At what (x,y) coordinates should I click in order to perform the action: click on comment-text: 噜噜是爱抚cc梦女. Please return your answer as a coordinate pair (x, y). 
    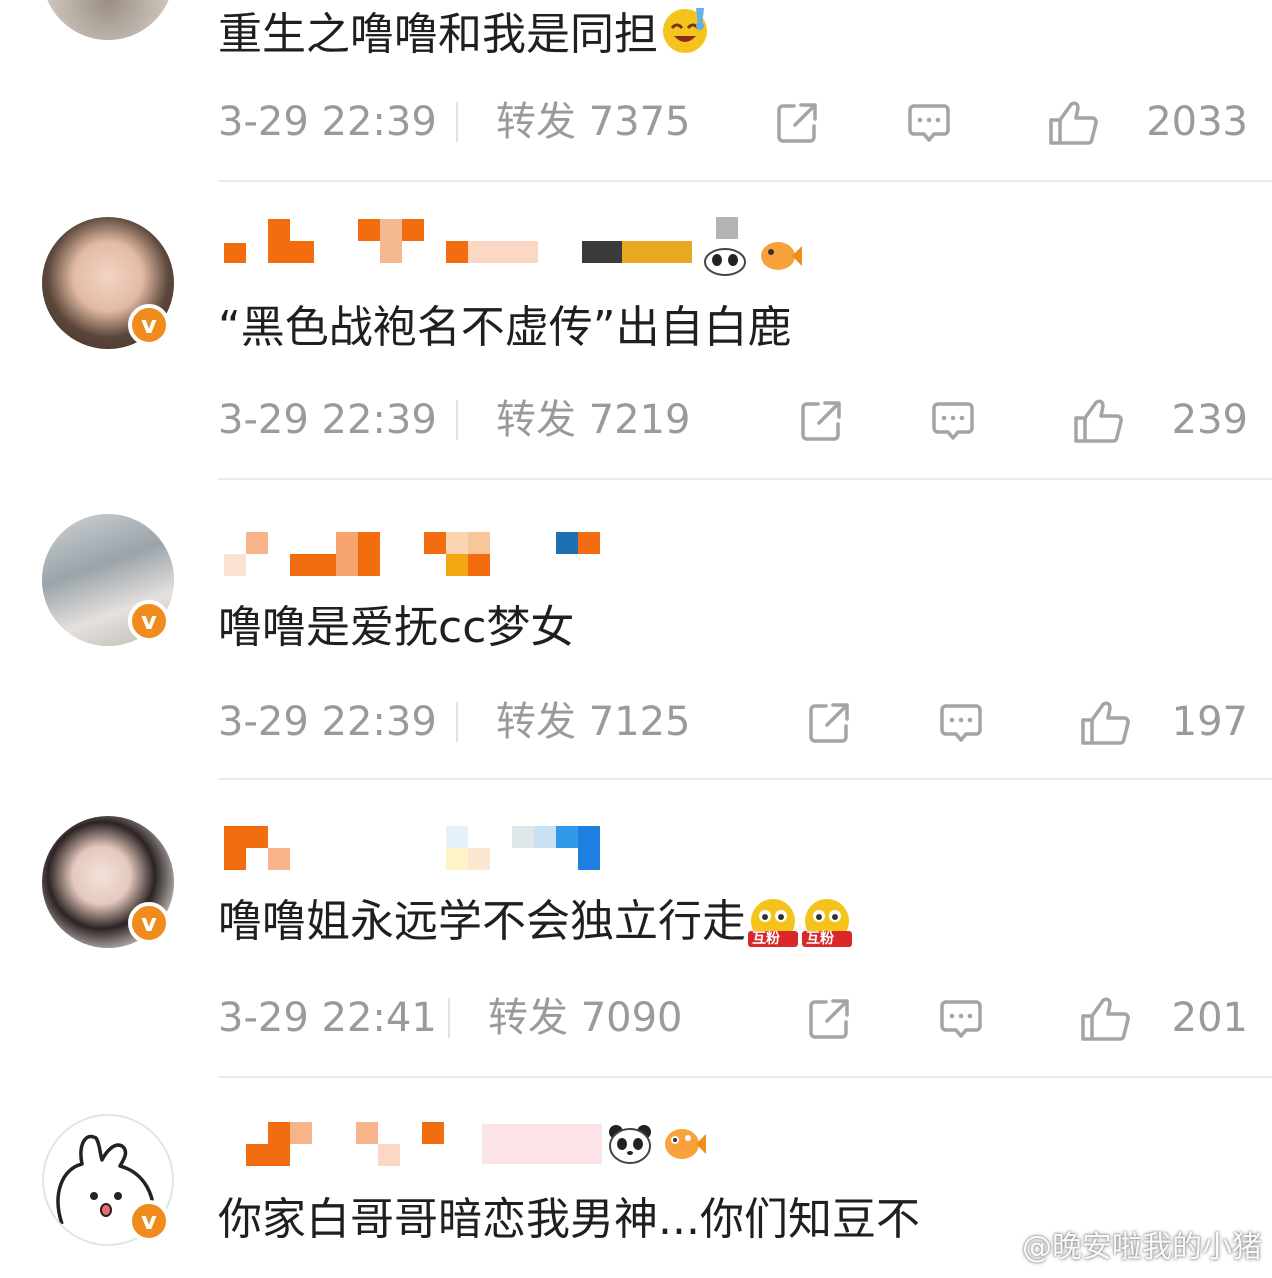
    Looking at the image, I should click on (396, 627).